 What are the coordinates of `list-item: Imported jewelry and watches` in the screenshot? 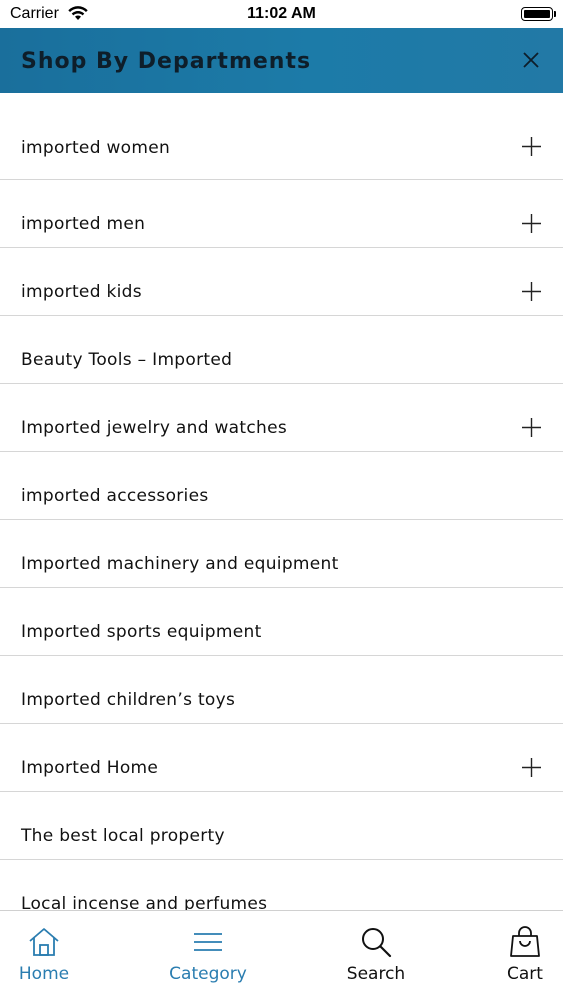 It's located at (281, 418).